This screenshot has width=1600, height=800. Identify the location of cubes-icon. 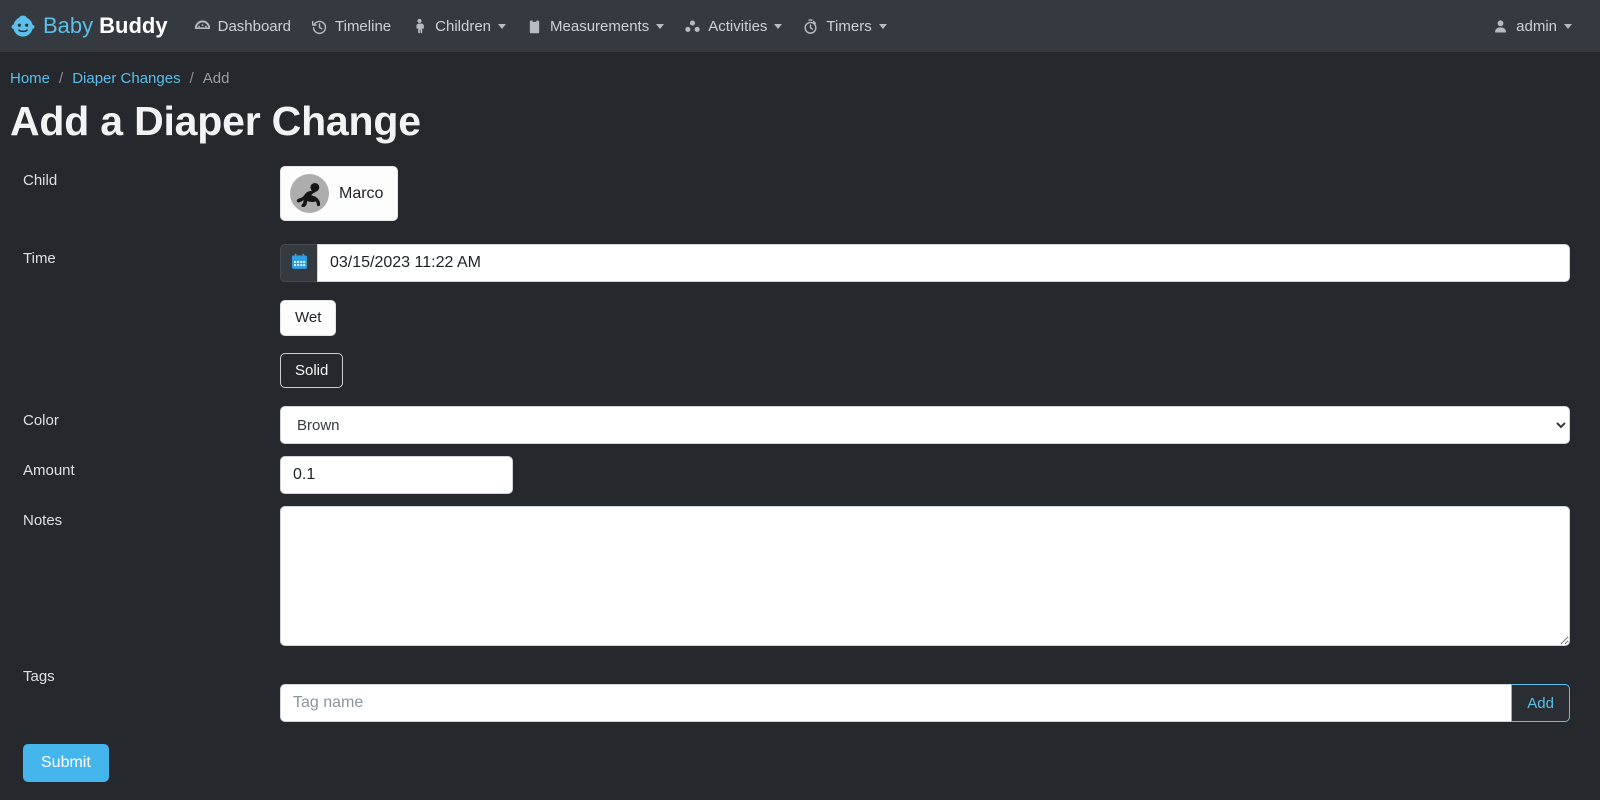
(692, 26).